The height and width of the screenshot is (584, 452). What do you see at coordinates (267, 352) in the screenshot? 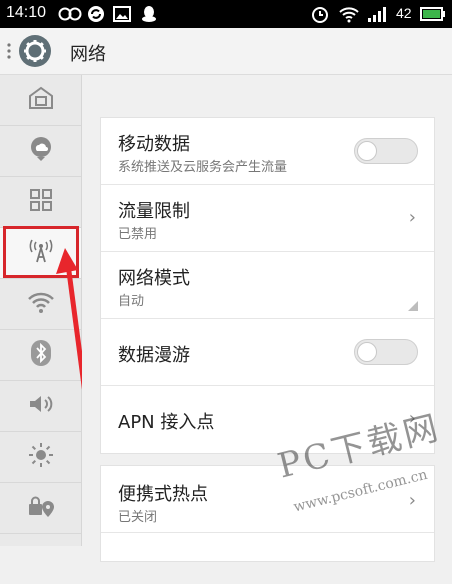
I see `data-roaming-row: 数据漫游` at bounding box center [267, 352].